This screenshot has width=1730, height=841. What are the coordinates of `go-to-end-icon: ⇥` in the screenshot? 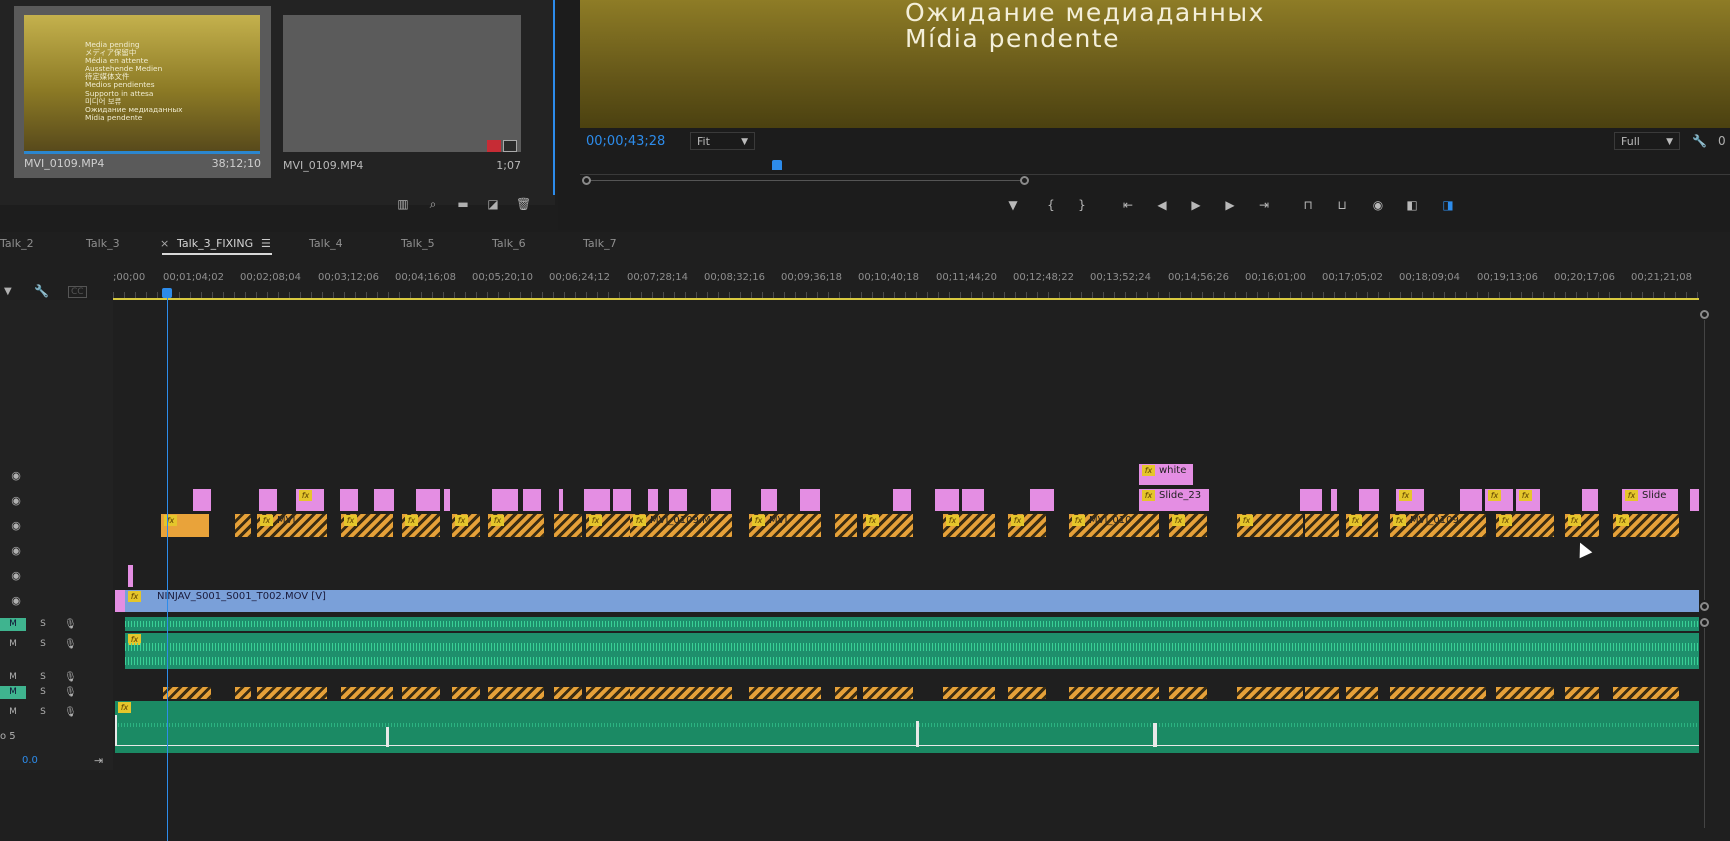 It's located at (98, 760).